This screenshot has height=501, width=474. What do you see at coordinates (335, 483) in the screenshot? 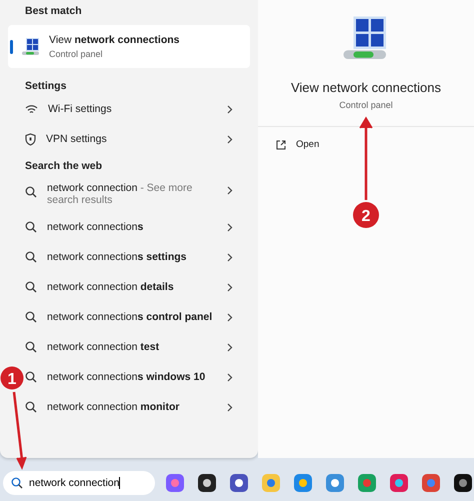
I see `app-tile-icon` at bounding box center [335, 483].